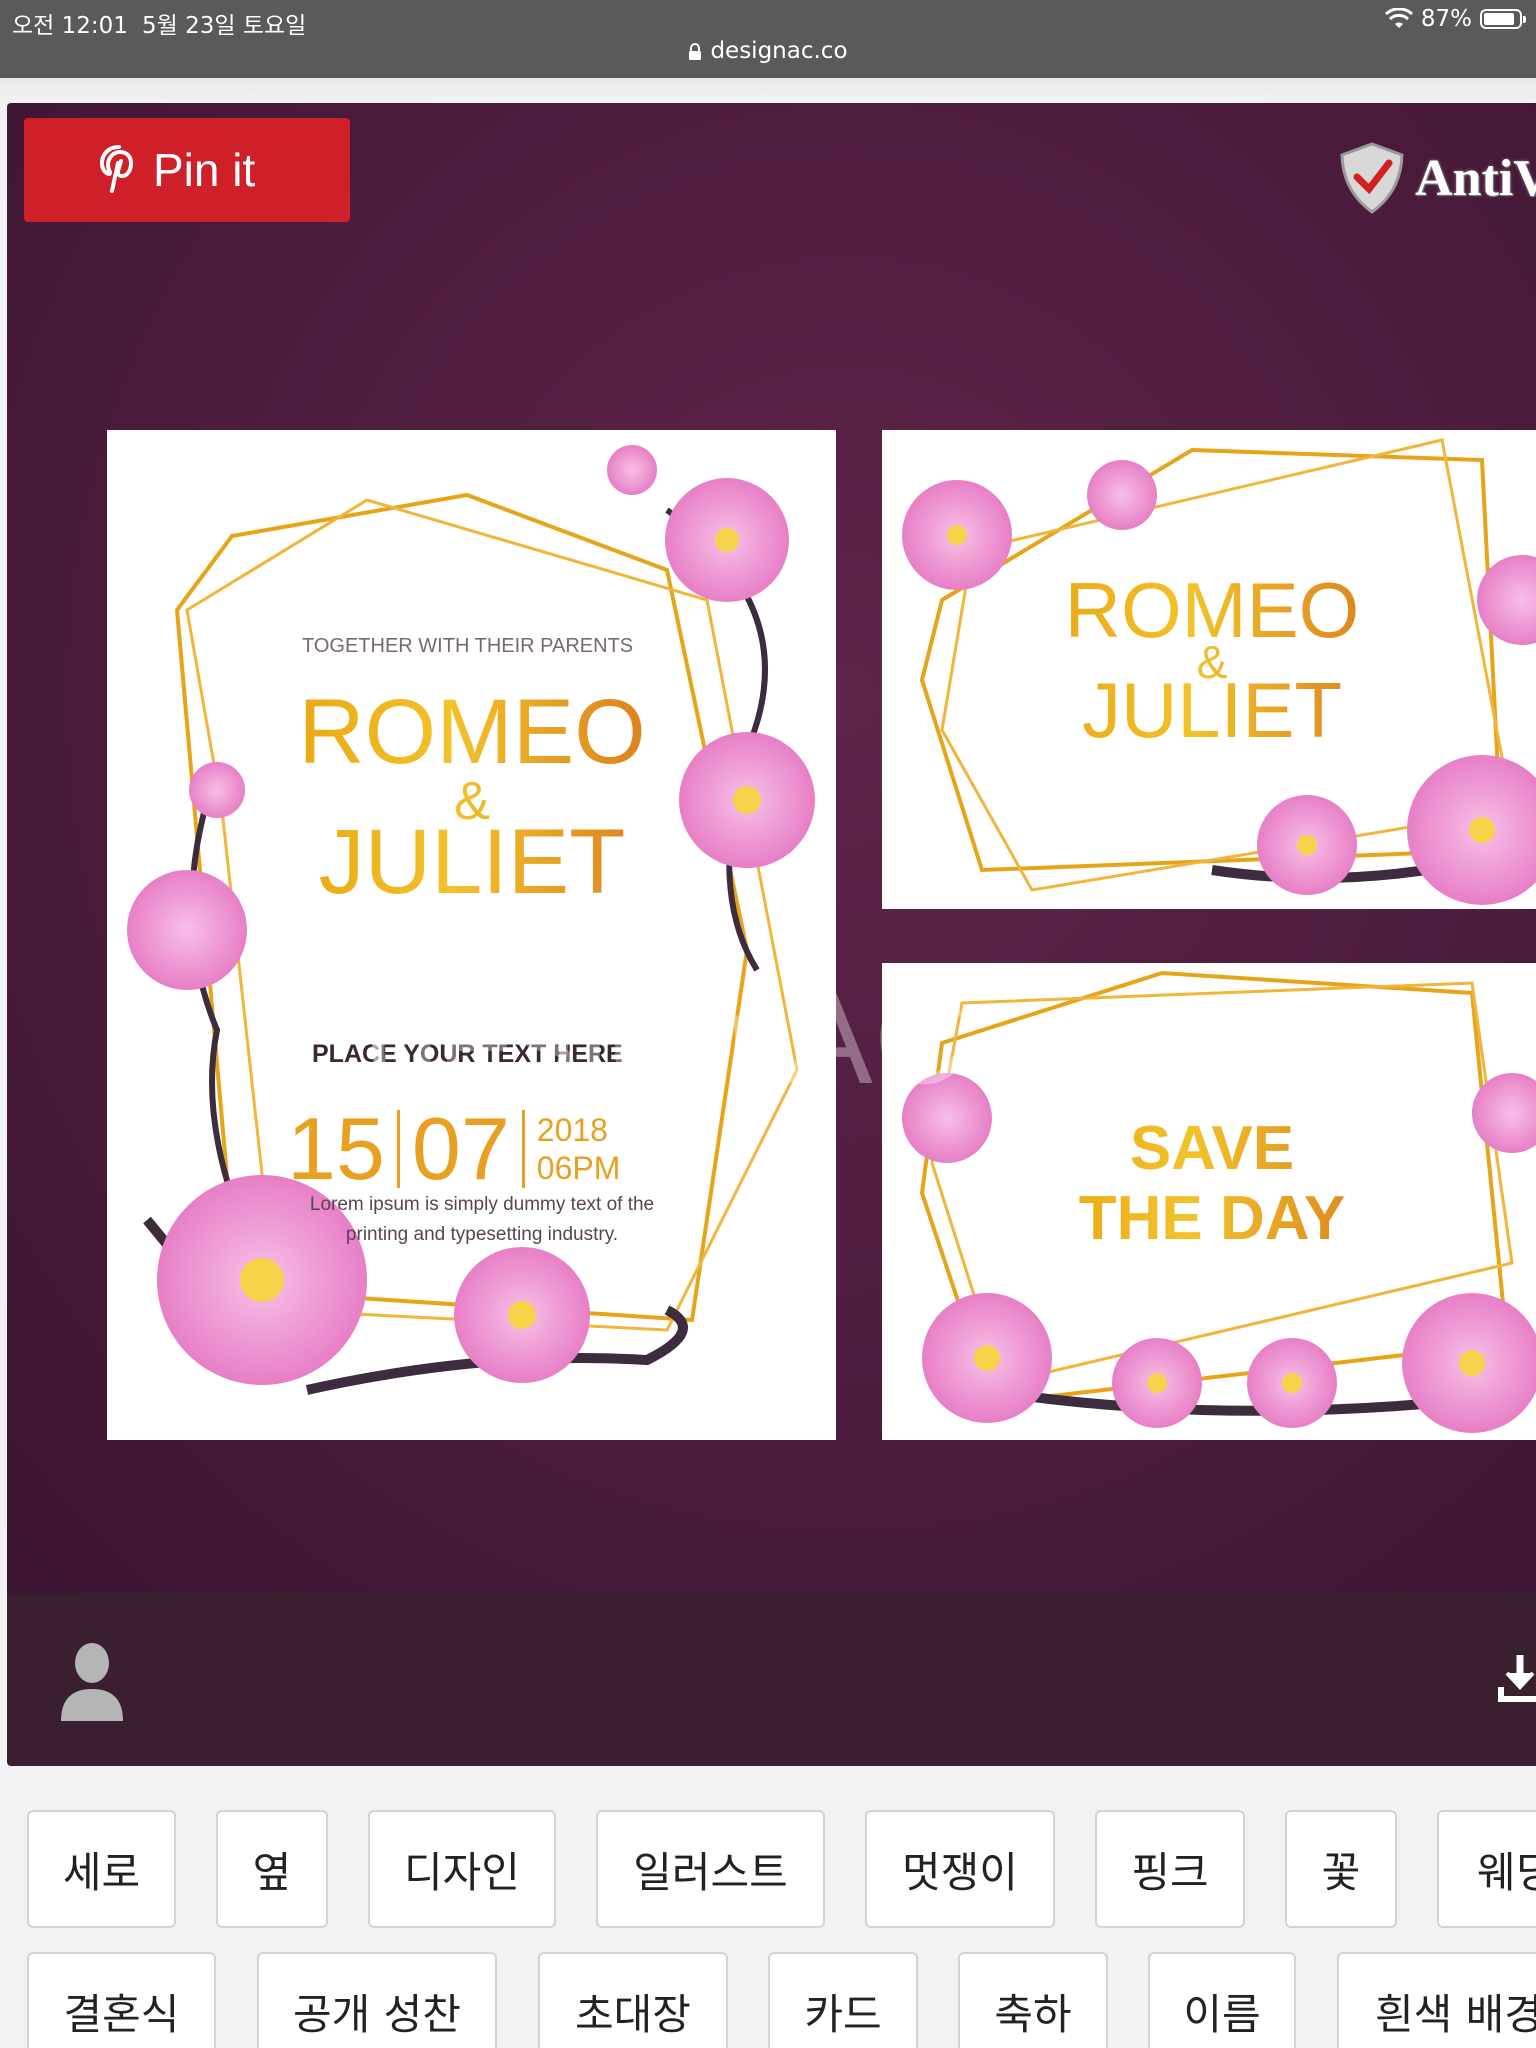 This screenshot has height=2048, width=1536. I want to click on invitation-year-time: 2018 06PM, so click(579, 1149).